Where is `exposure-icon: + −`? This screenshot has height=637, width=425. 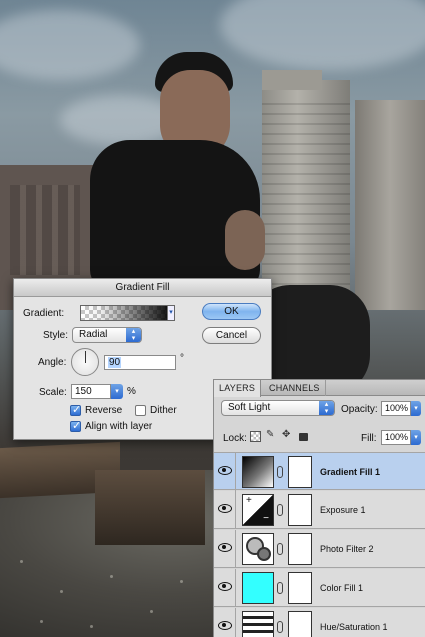 exposure-icon: + − is located at coordinates (258, 510).